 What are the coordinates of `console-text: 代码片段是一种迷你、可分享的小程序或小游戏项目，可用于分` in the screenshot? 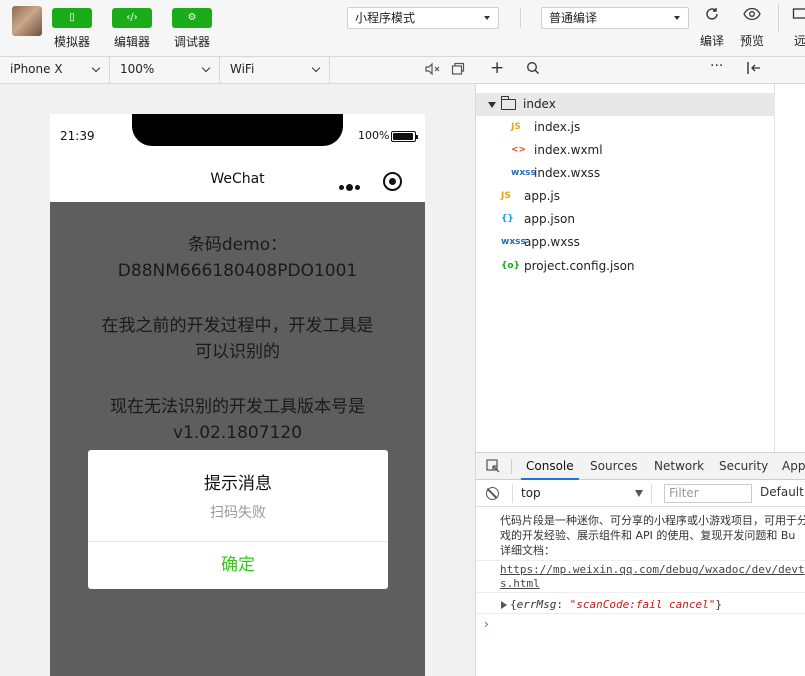 It's located at (652, 520).